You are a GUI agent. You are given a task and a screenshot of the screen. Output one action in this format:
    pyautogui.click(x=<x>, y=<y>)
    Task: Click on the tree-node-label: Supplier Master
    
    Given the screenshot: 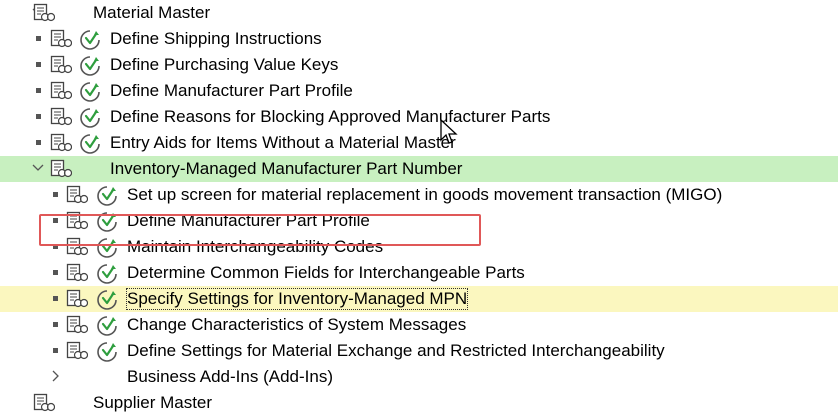 What is the action you would take?
    pyautogui.click(x=152, y=403)
    